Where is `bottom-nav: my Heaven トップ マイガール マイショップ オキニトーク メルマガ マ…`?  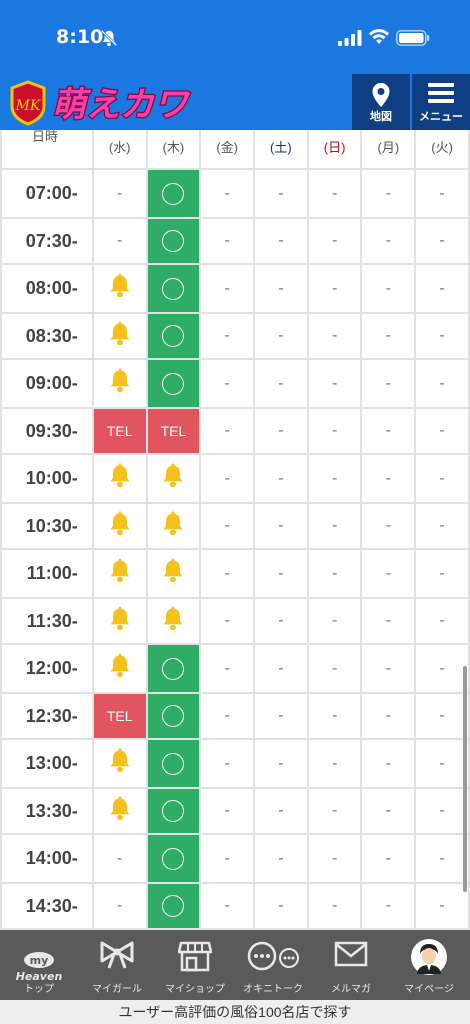 bottom-nav: my Heaven トップ マイガール マイショップ オキニトーク メルマガ マ… is located at coordinates (235, 965).